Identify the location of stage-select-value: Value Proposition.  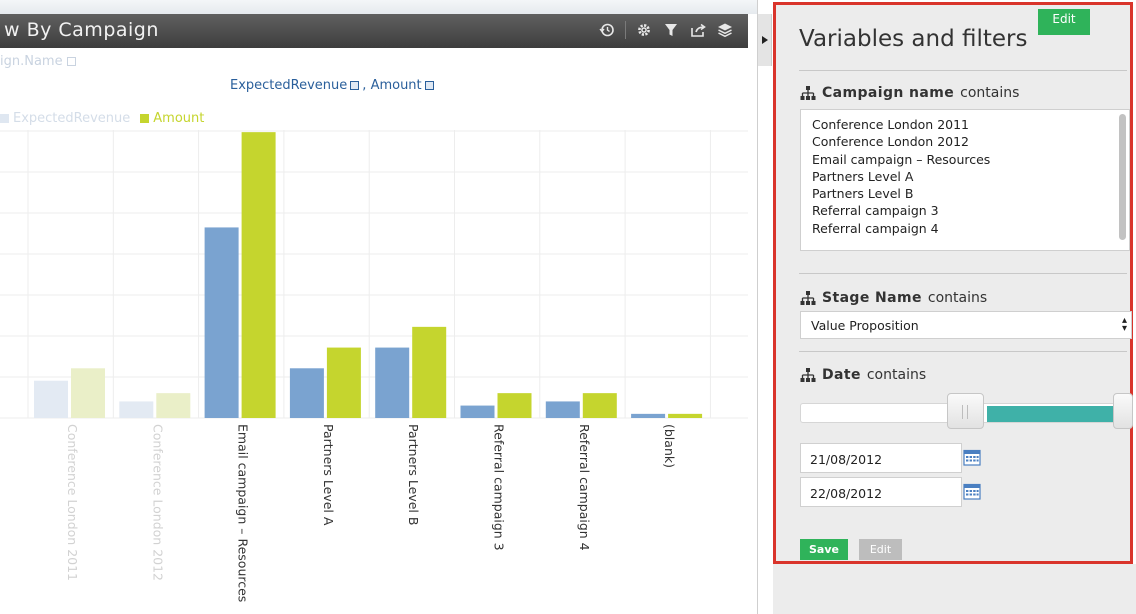
(865, 325).